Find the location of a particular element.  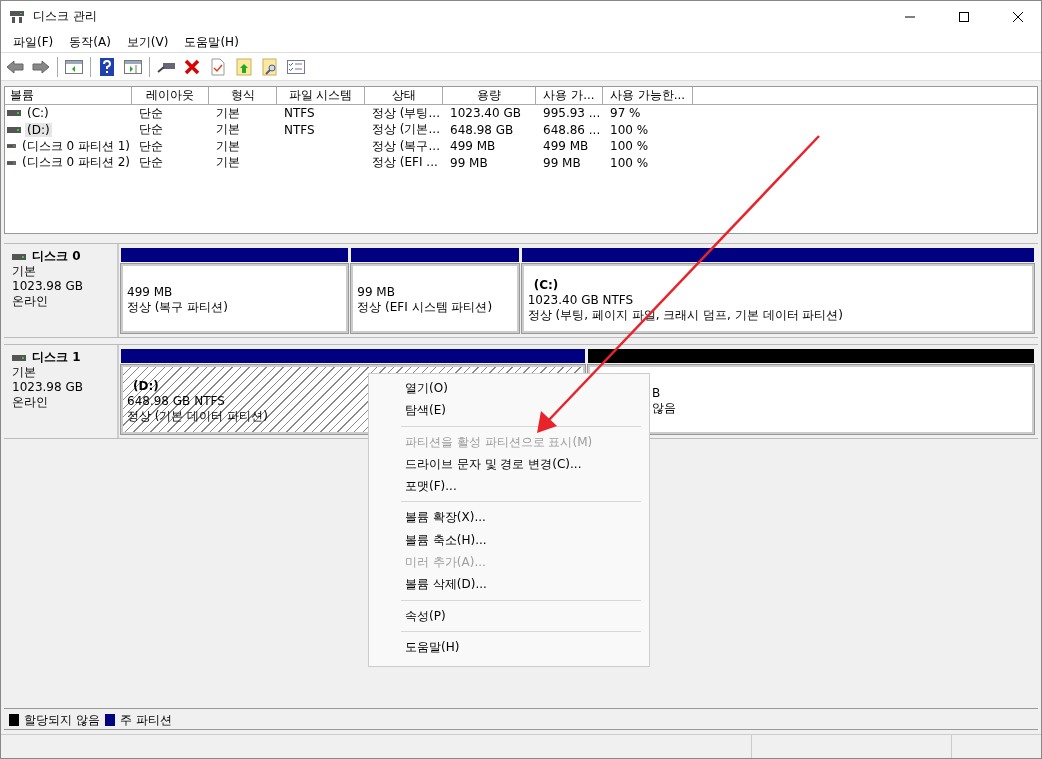

partition-size: 99 MB is located at coordinates (376, 292).